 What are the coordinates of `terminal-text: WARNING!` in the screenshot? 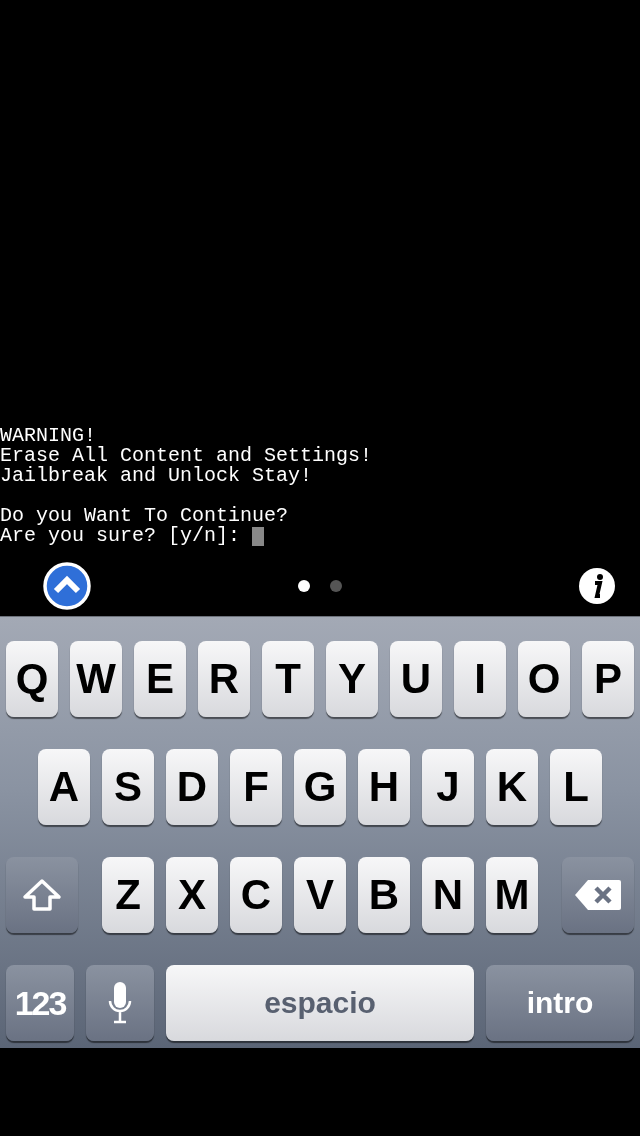 It's located at (48, 436).